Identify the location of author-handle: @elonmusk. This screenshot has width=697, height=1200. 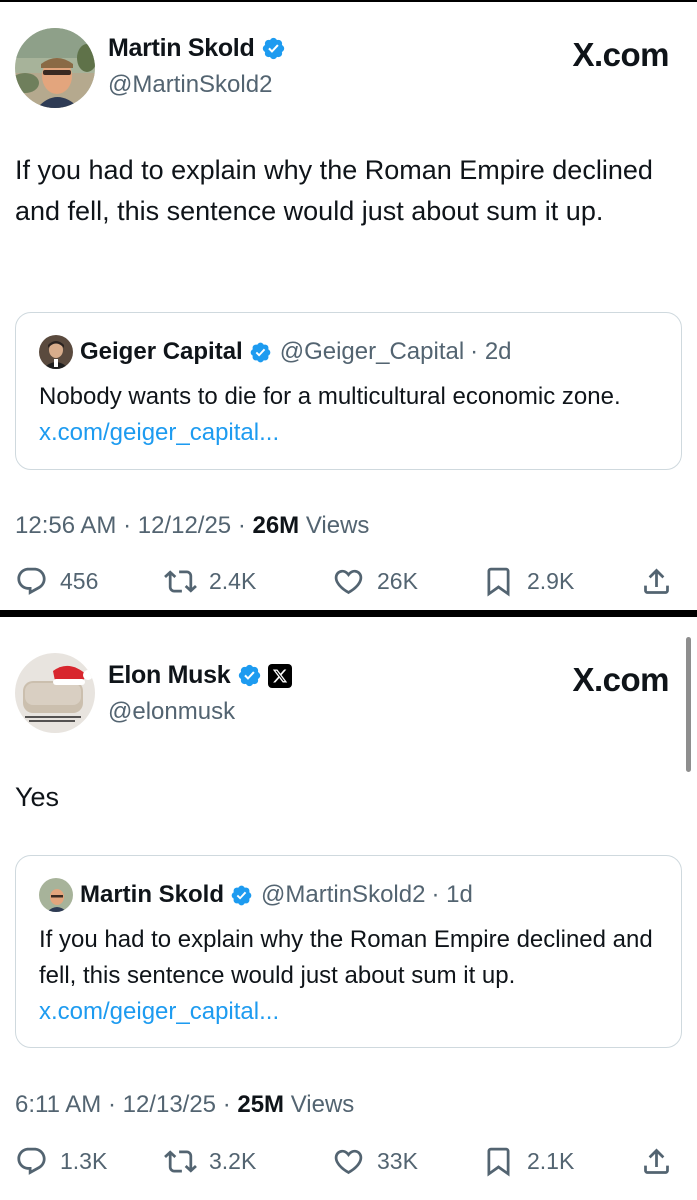
(171, 712).